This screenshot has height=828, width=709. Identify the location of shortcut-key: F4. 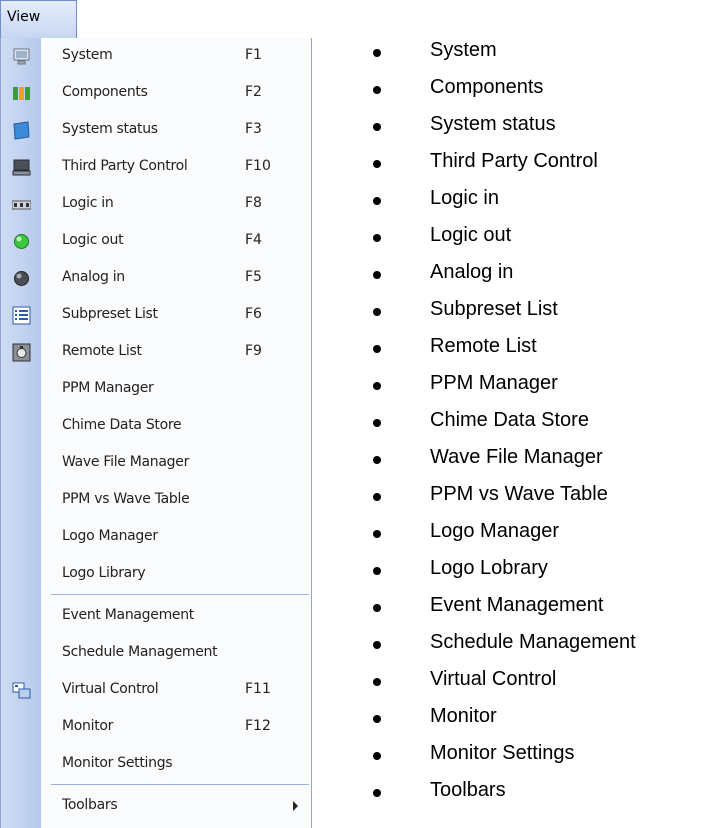
(253, 240).